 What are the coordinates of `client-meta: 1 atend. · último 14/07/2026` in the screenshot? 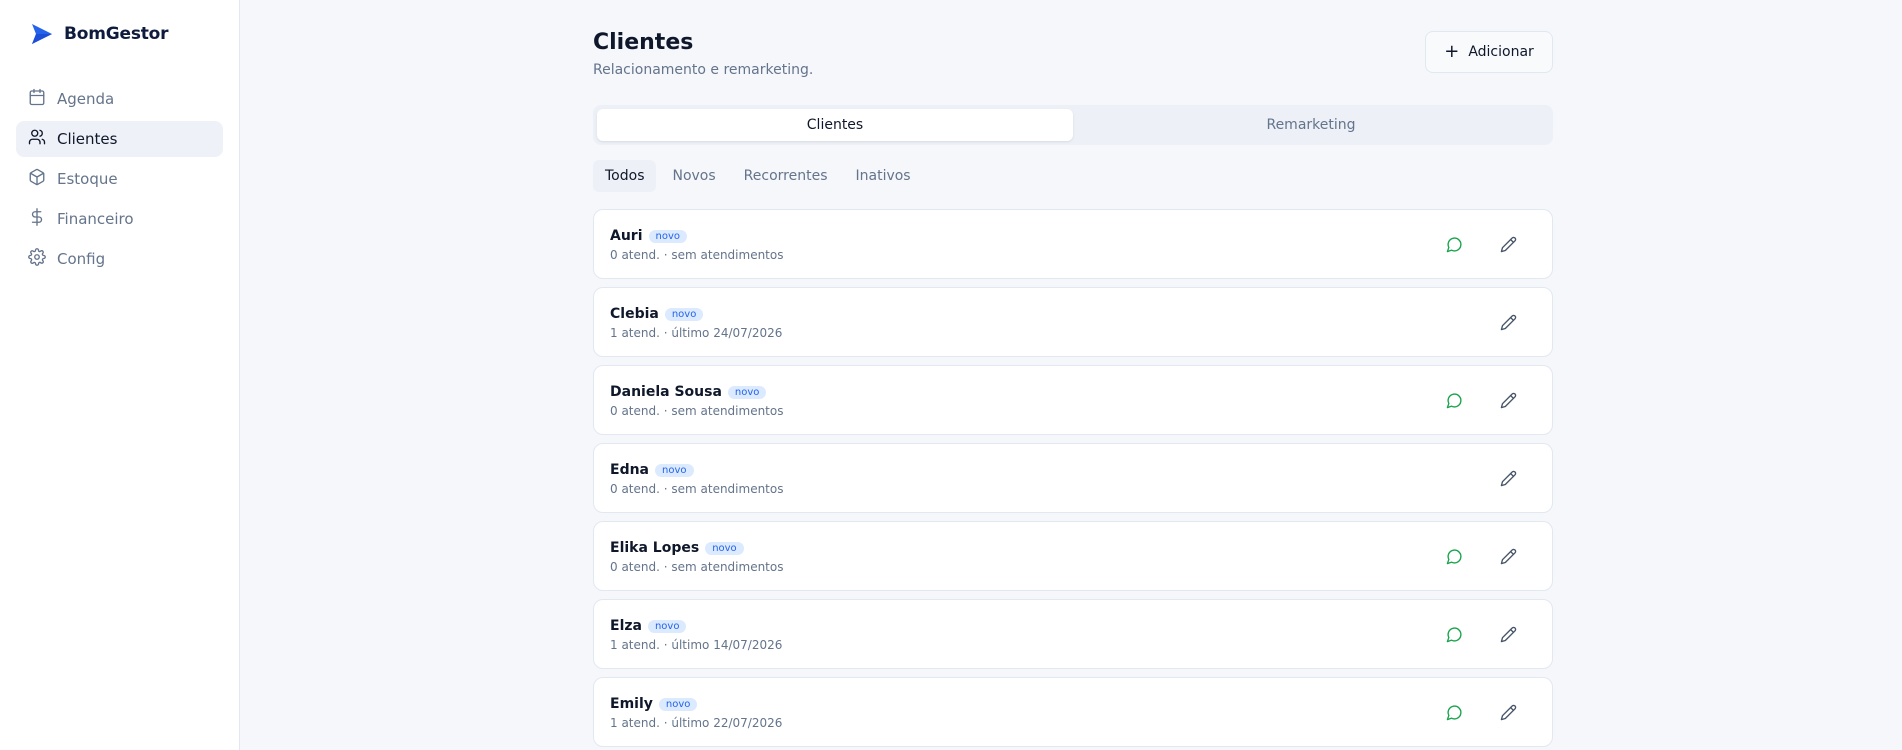 It's located at (696, 645).